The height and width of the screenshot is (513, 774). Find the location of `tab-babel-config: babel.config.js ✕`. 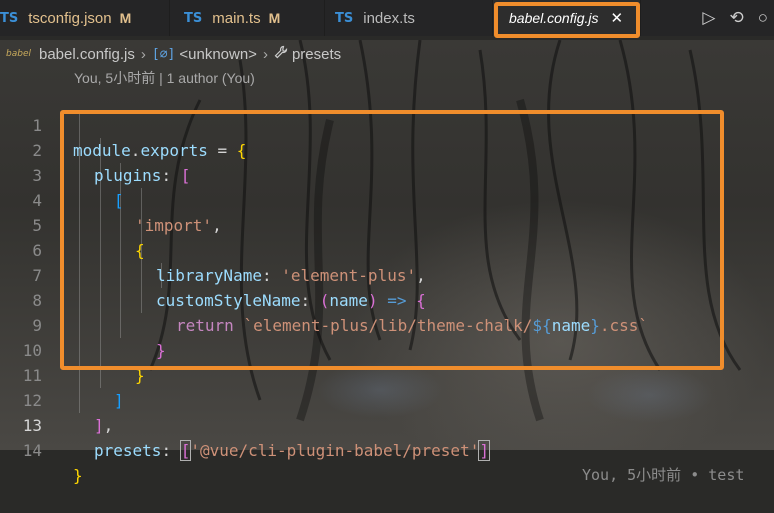

tab-babel-config: babel.config.js ✕ is located at coordinates (567, 18).